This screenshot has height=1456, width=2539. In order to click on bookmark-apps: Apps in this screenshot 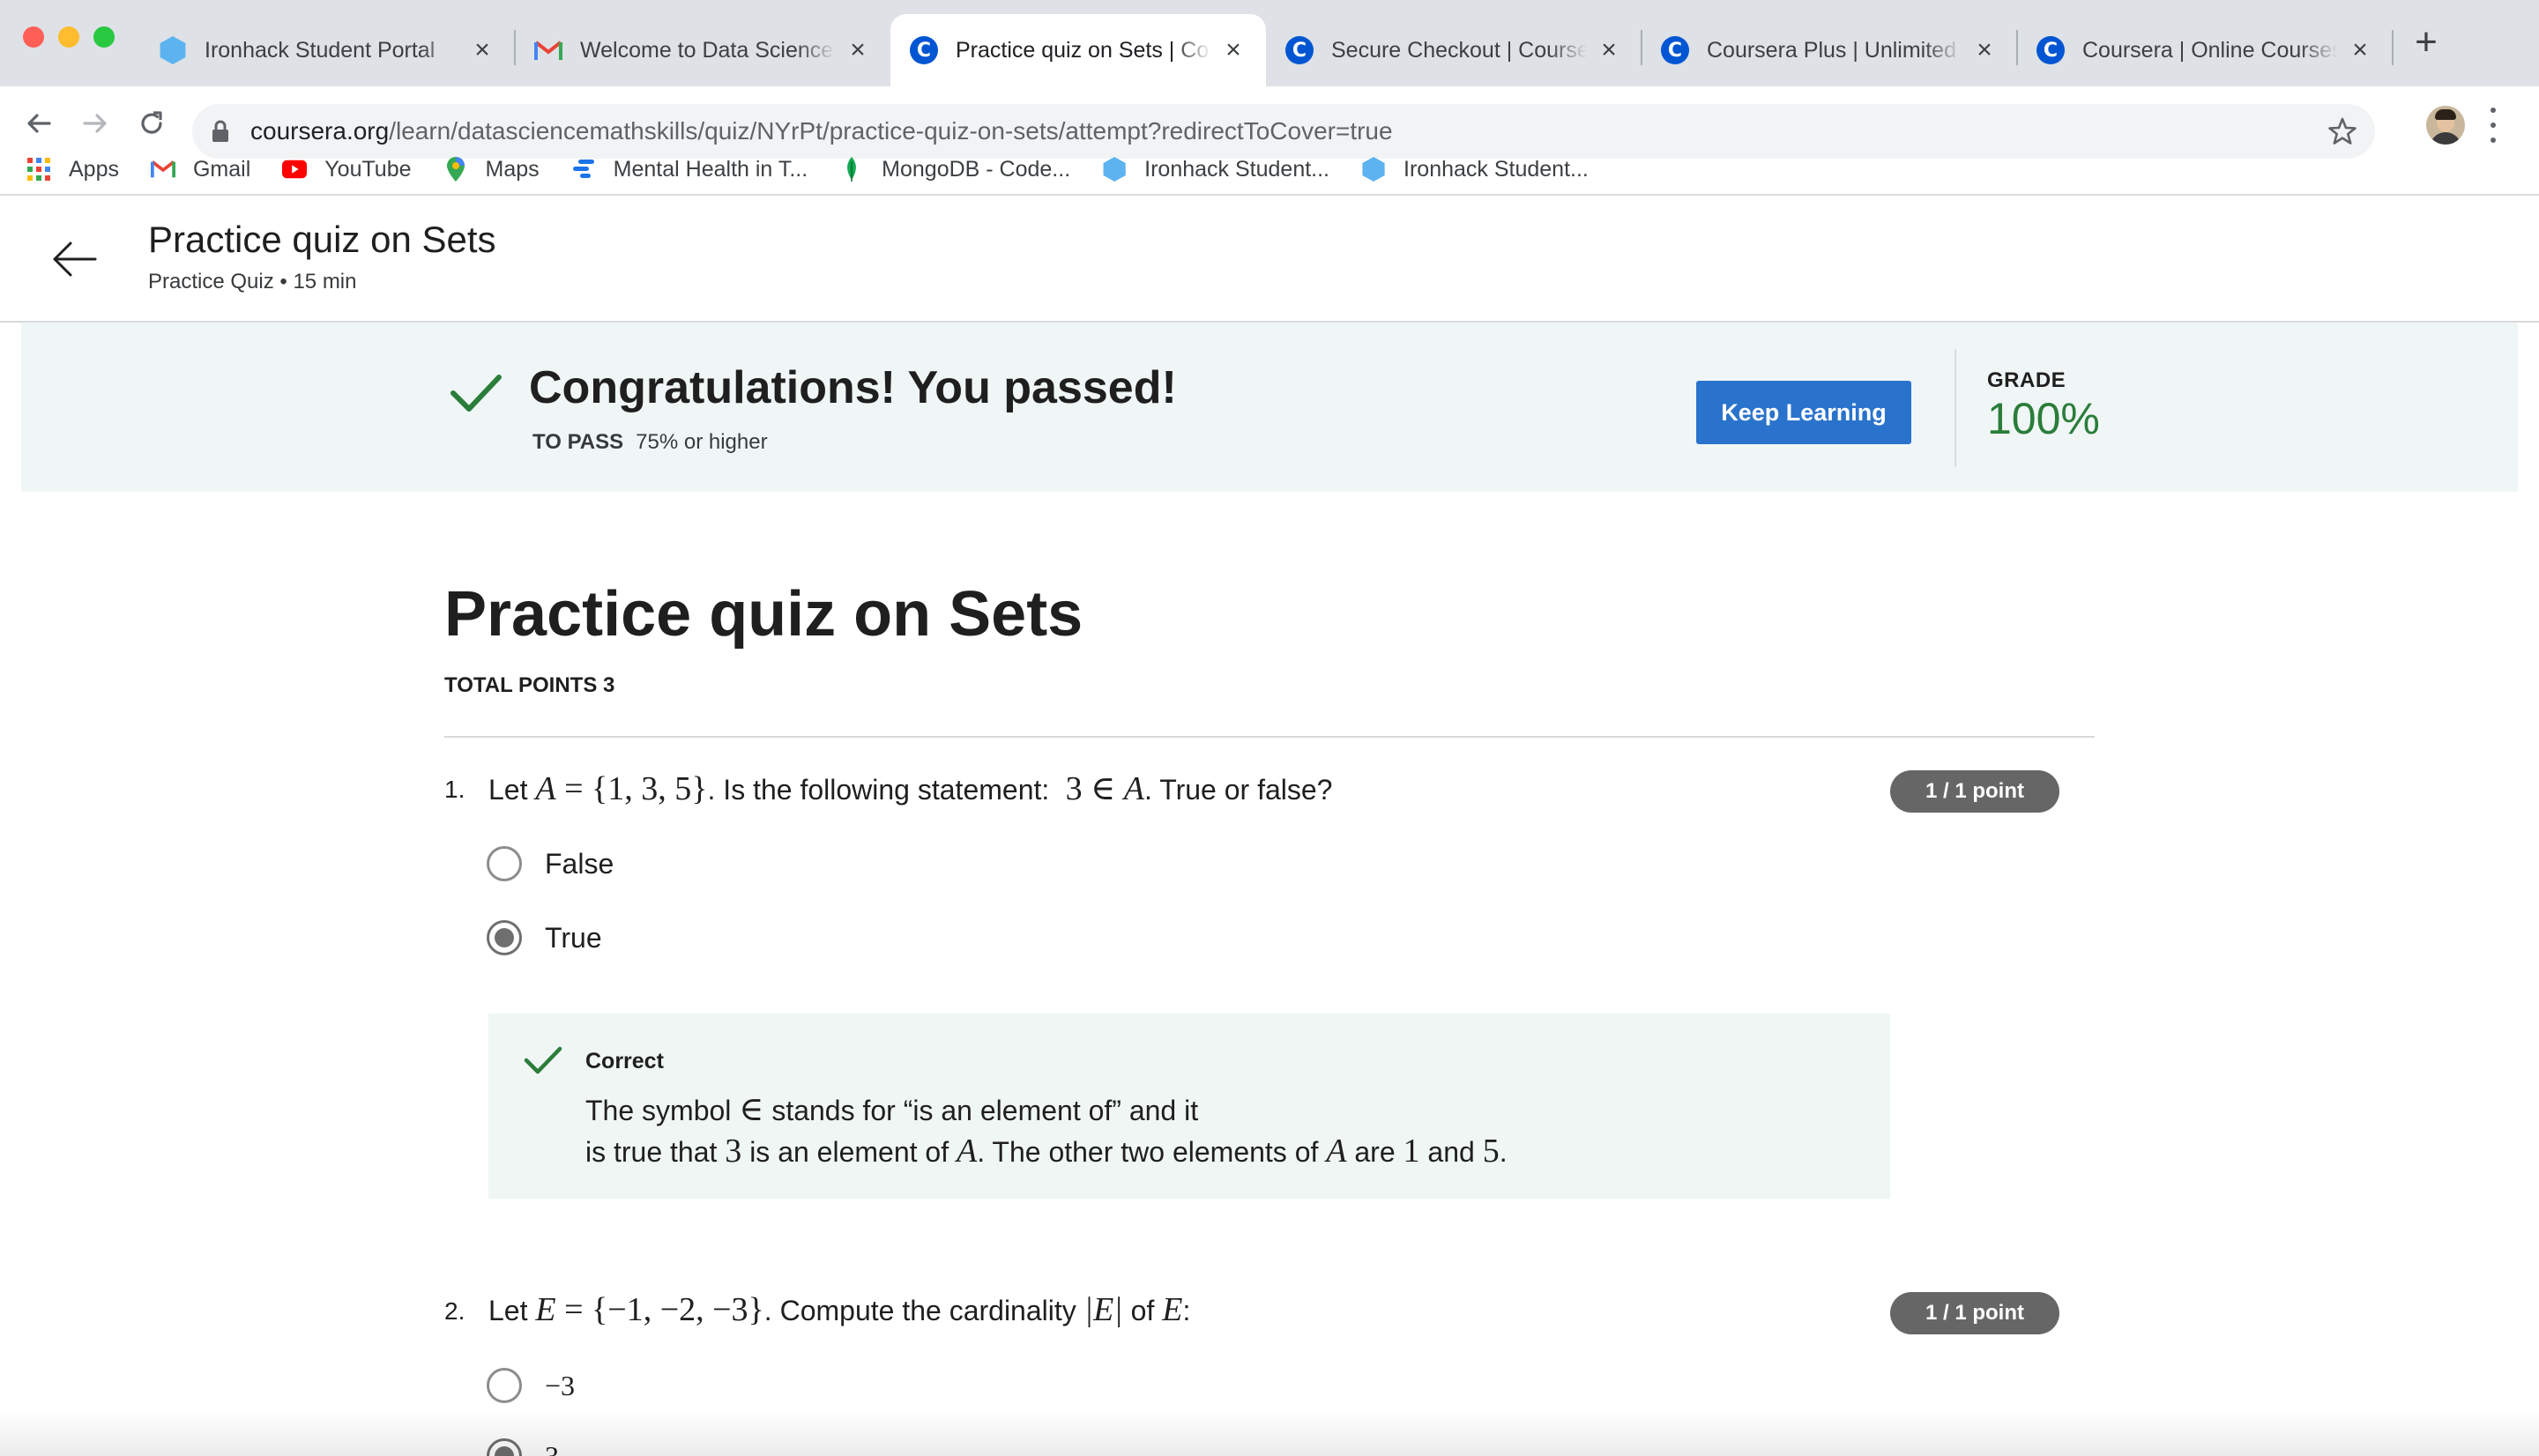, I will do `click(72, 169)`.